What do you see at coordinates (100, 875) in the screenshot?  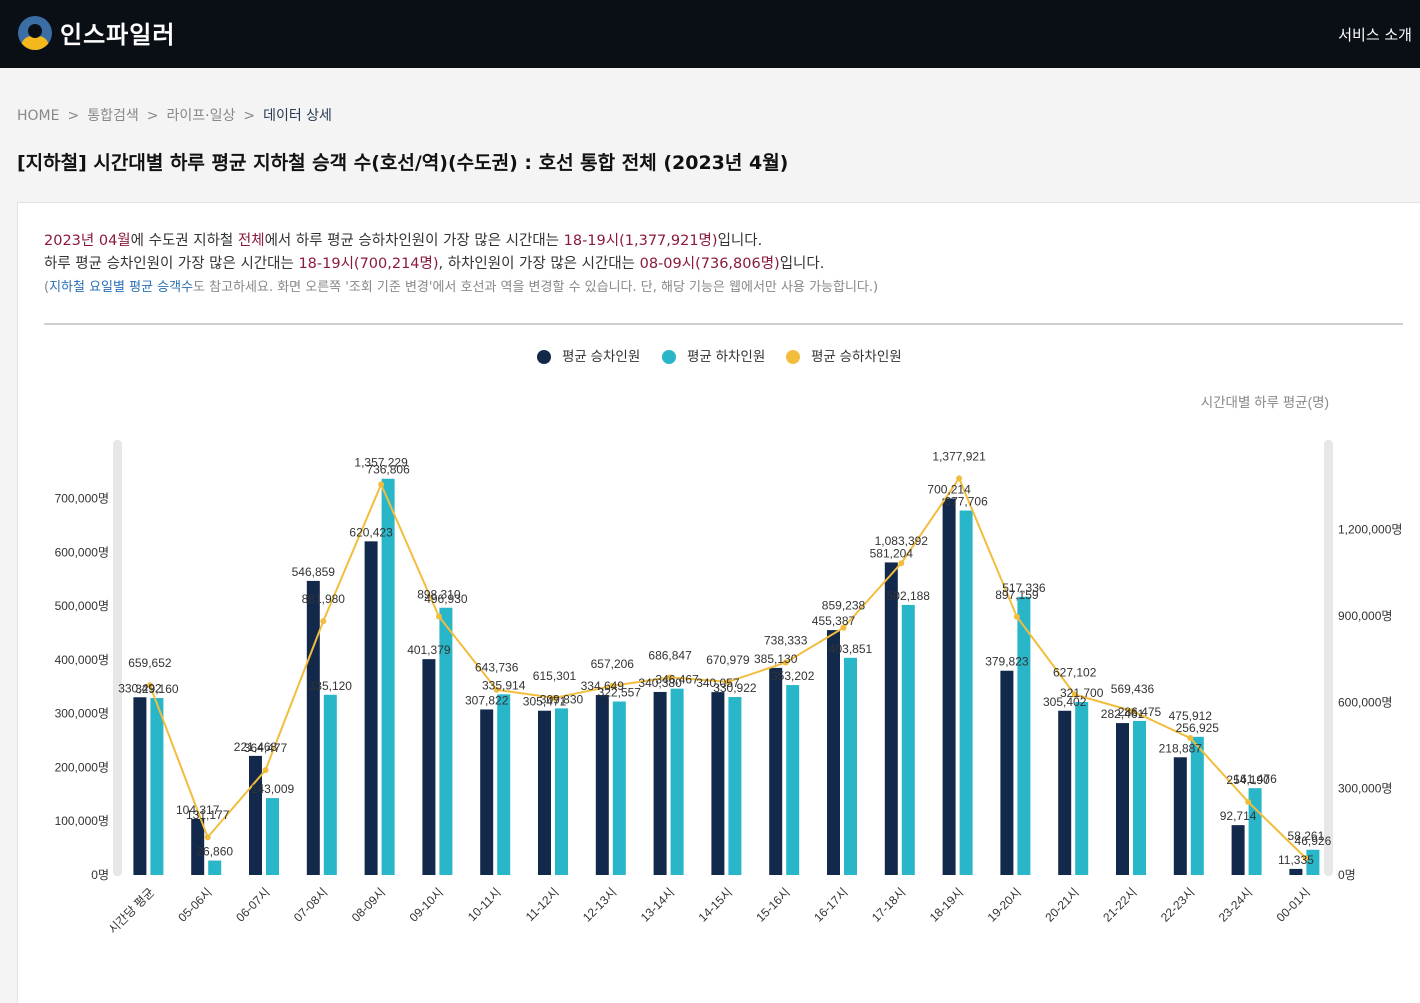 I see `y-left-tick: 0명` at bounding box center [100, 875].